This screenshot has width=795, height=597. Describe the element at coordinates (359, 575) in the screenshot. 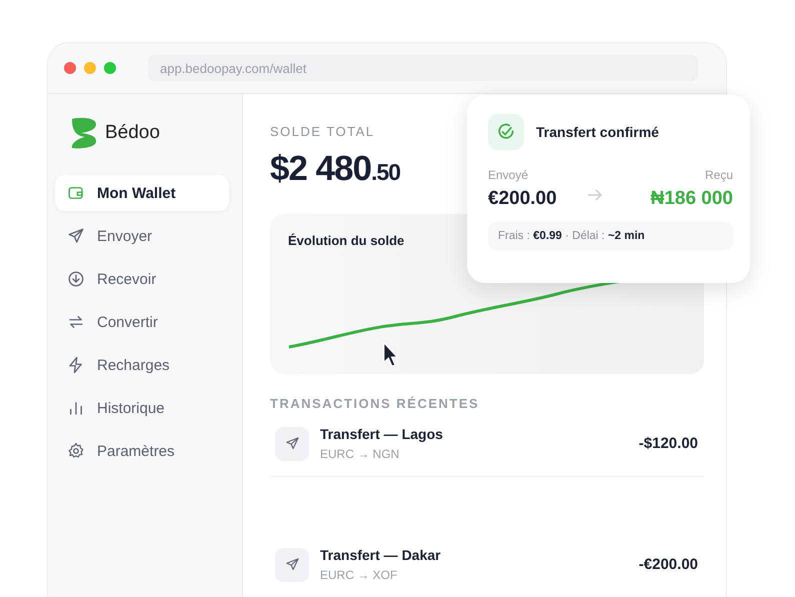

I see `transaction-currencies: EURC → XOF` at that location.